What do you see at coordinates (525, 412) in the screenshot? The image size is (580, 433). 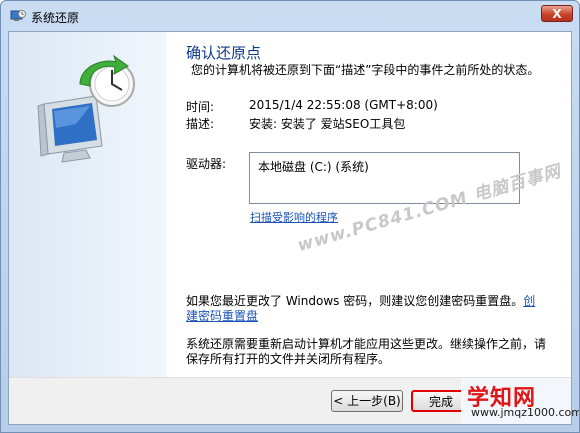 I see `logo-url: www.jmqz1000.com` at bounding box center [525, 412].